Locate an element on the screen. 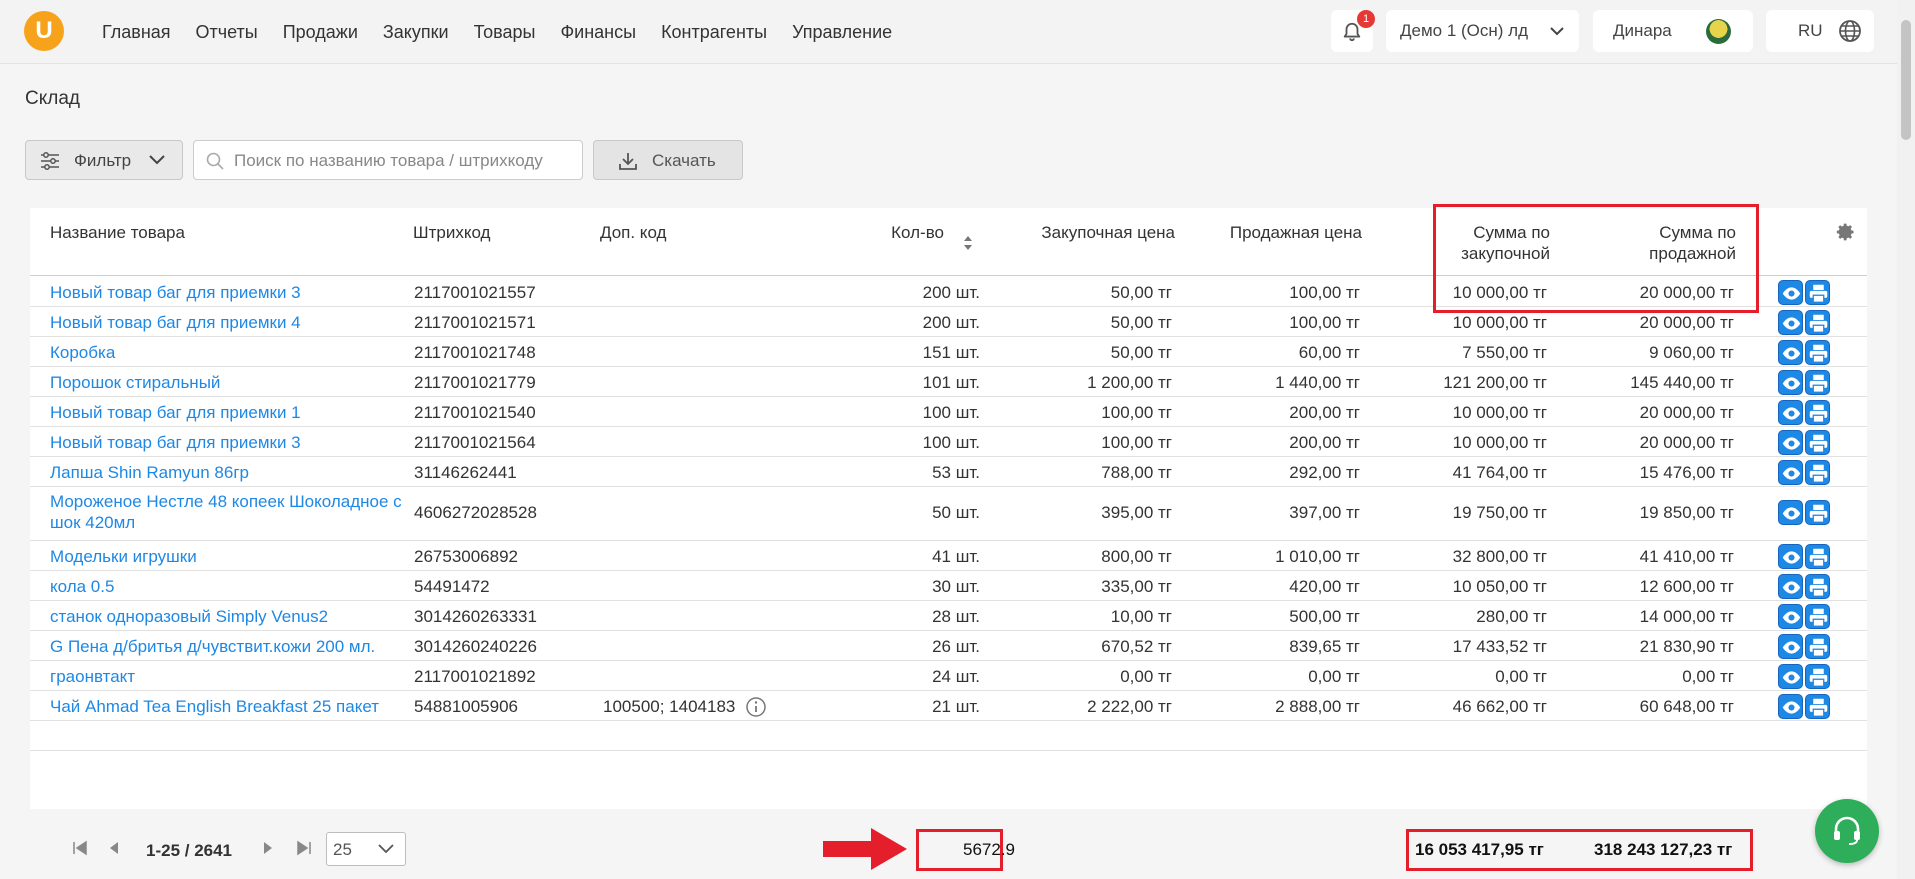  company-select: Демо 1 (Осн) лд is located at coordinates (1482, 31).